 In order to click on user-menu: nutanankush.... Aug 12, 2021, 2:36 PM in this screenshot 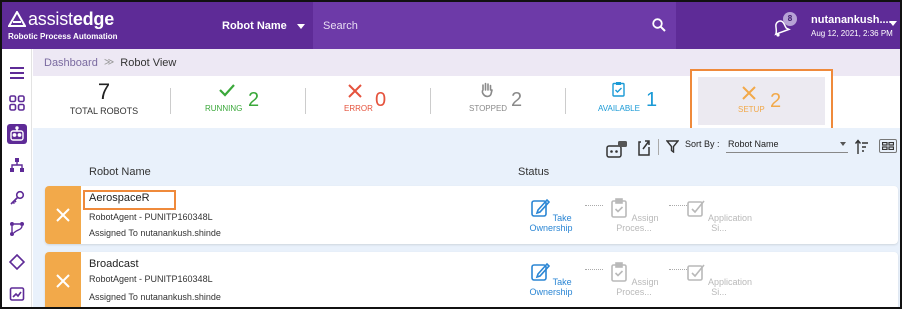, I will do `click(852, 26)`.